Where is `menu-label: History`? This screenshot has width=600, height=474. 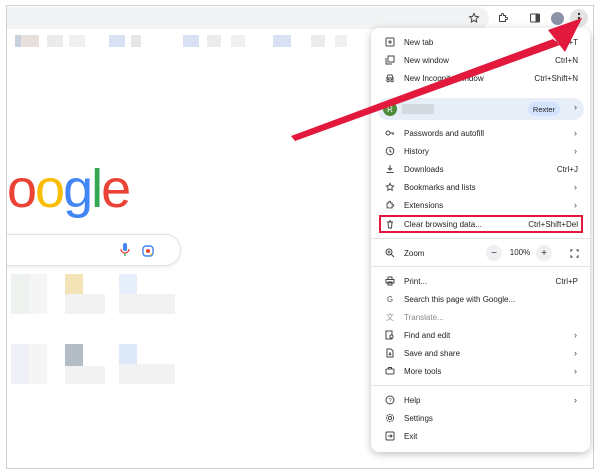
menu-label: History is located at coordinates (416, 151).